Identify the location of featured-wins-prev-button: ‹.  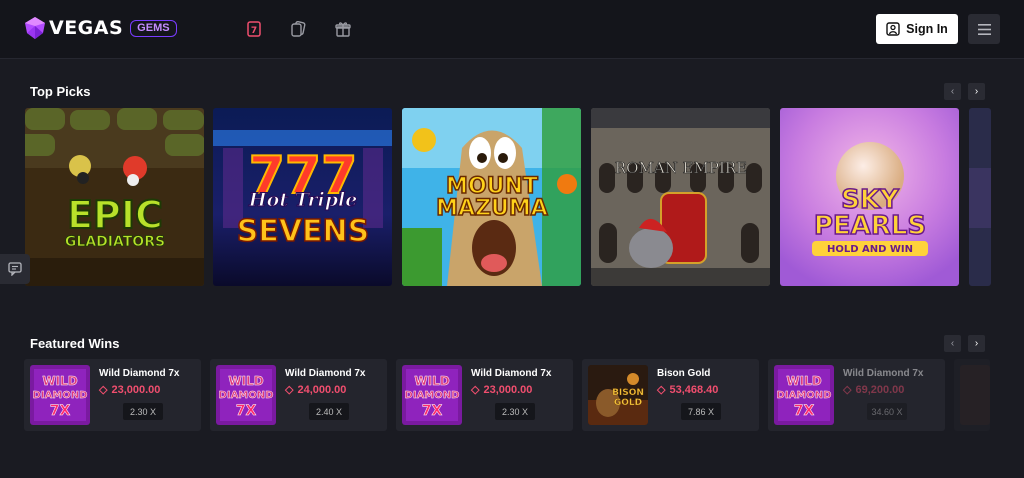
(952, 343).